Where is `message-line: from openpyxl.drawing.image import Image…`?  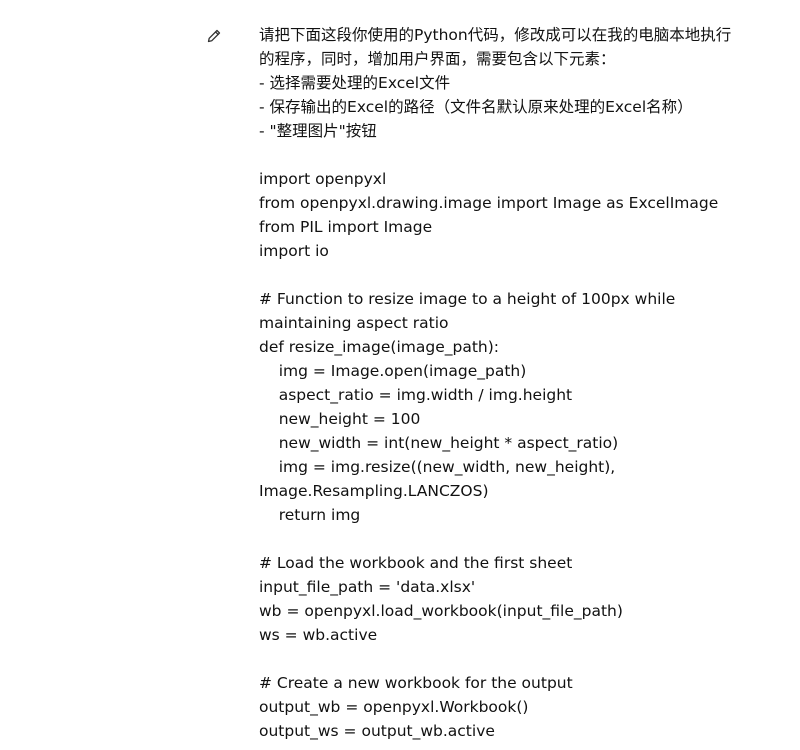
message-line: from openpyxl.drawing.image import Image… is located at coordinates (489, 203).